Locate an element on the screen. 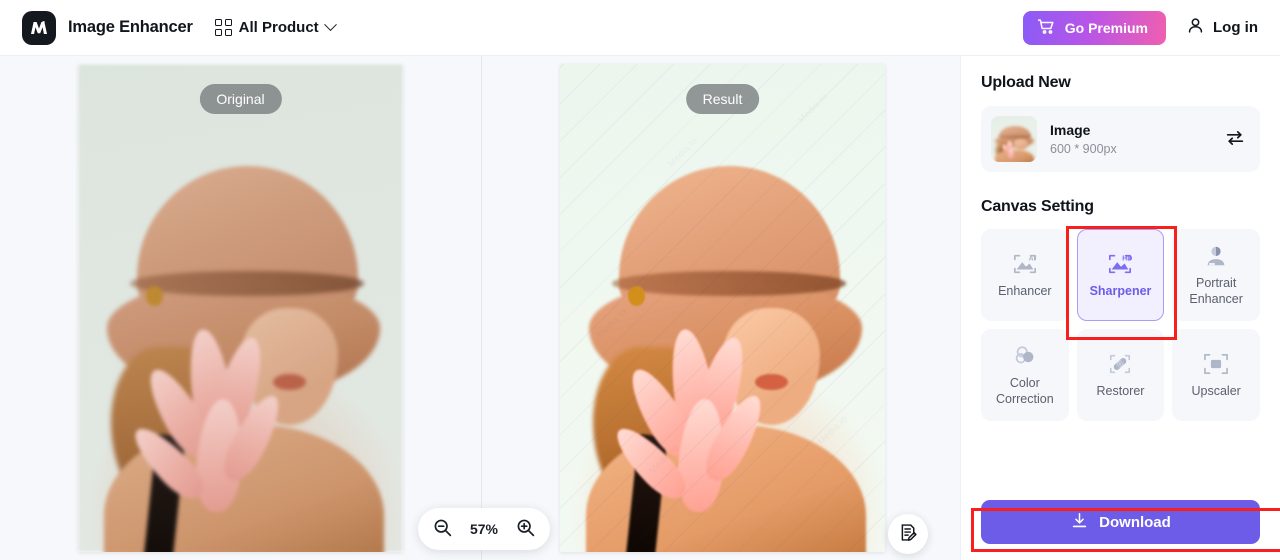  tool-restorer: Restorer is located at coordinates (1120, 375).